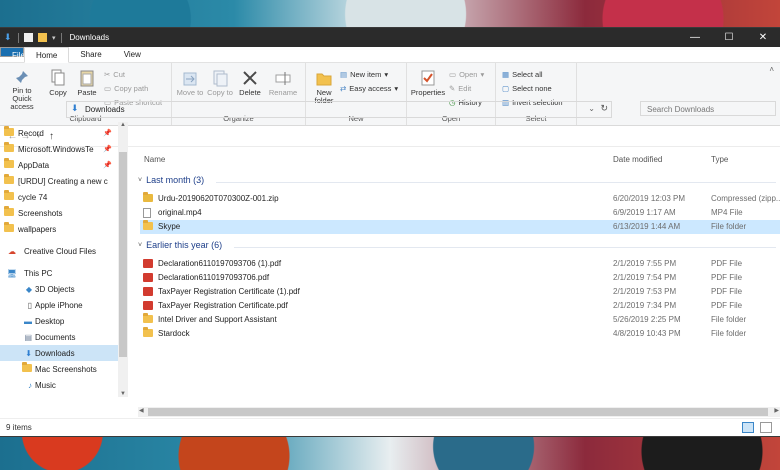 The width and height of the screenshot is (780, 470). I want to click on title-bar: ⬇ ▾ Downloads — ☐ ✕, so click(390, 37).